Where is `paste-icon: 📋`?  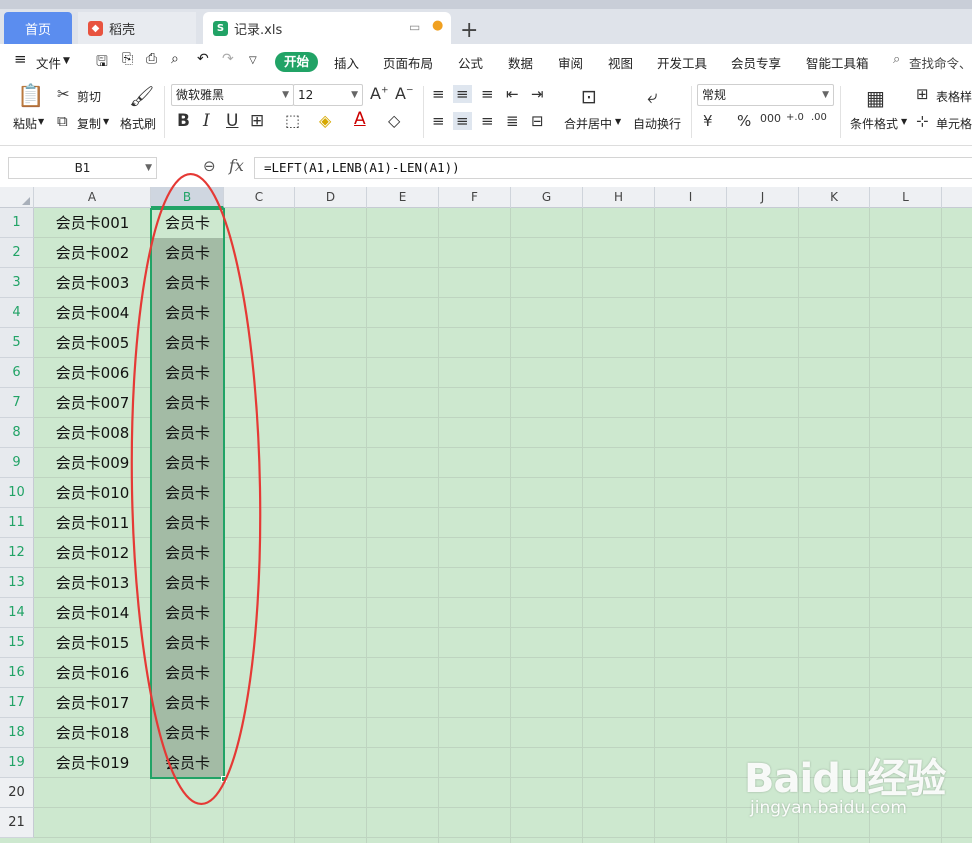
paste-icon: 📋 is located at coordinates (30, 96).